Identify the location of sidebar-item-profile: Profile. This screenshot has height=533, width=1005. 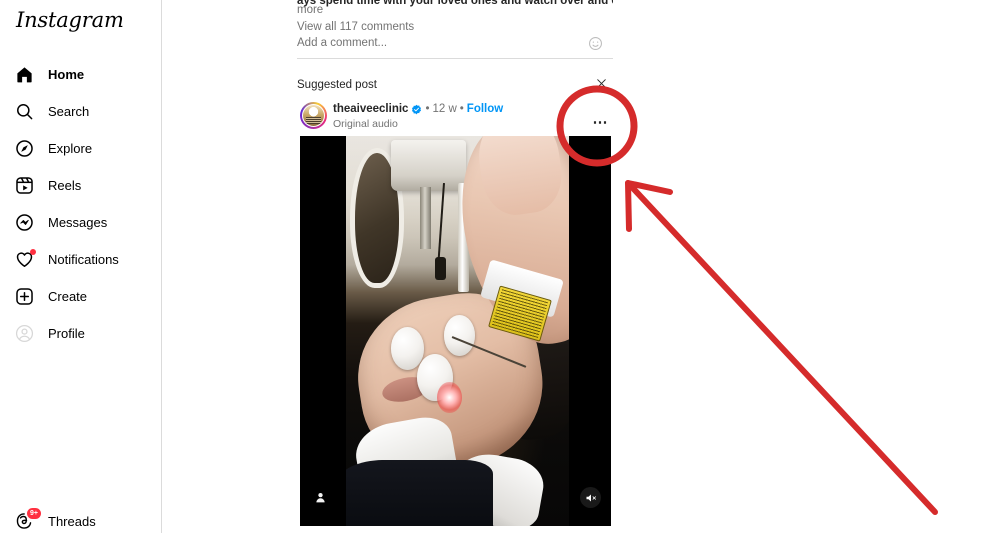
(81, 333).